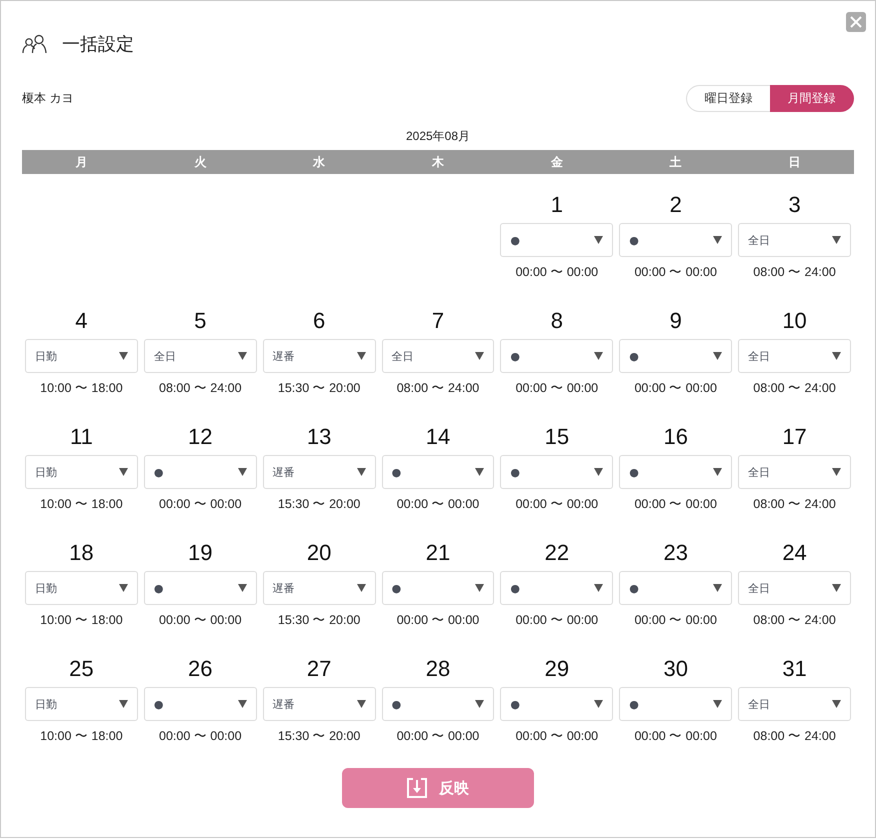 The image size is (876, 840). Describe the element at coordinates (794, 162) in the screenshot. I see `weekday-label: 日` at that location.